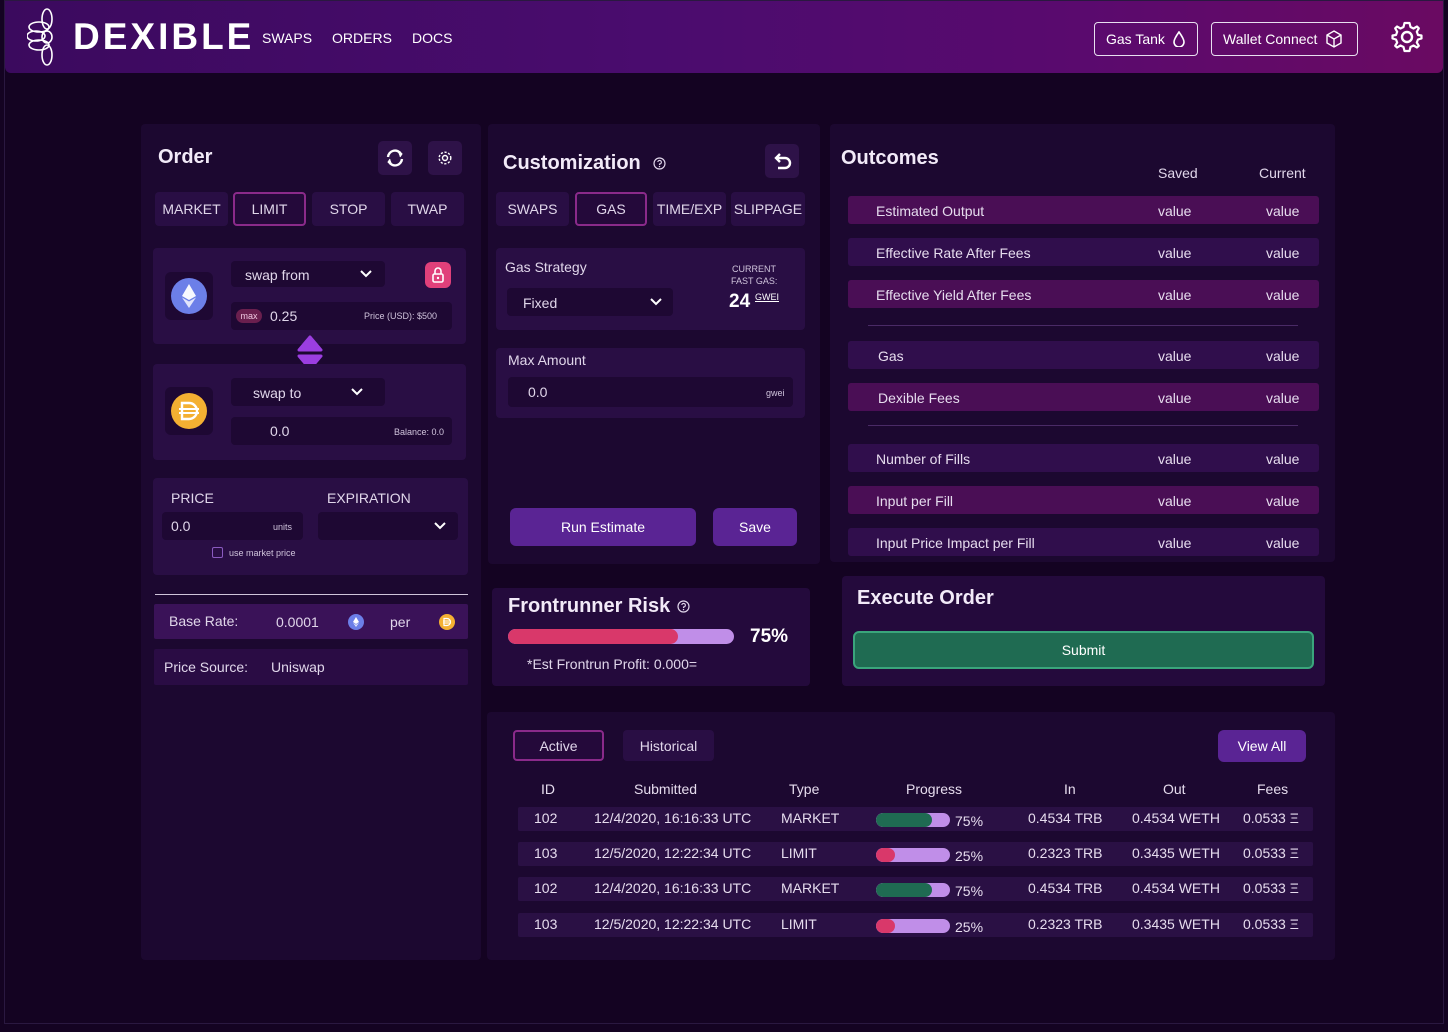 The image size is (1448, 1032). I want to click on current-column-header: Current, so click(1282, 173).